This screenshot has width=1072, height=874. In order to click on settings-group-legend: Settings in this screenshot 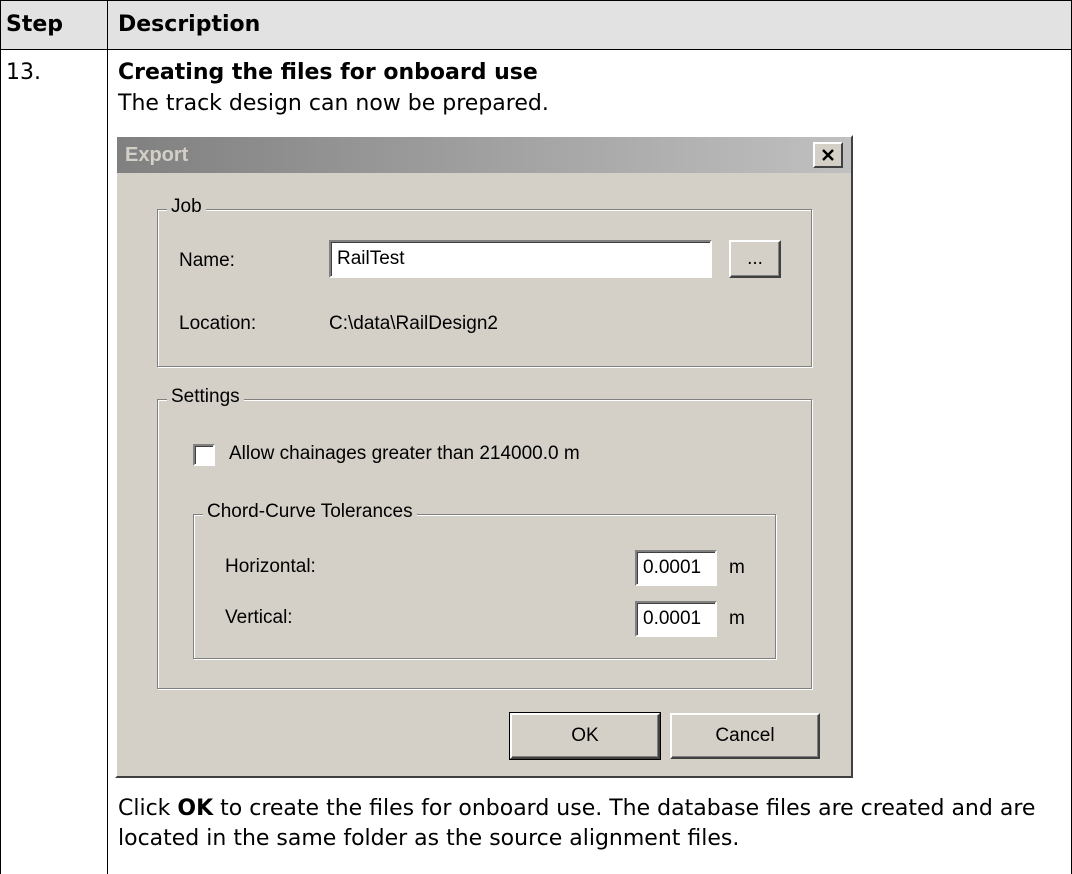, I will do `click(205, 397)`.